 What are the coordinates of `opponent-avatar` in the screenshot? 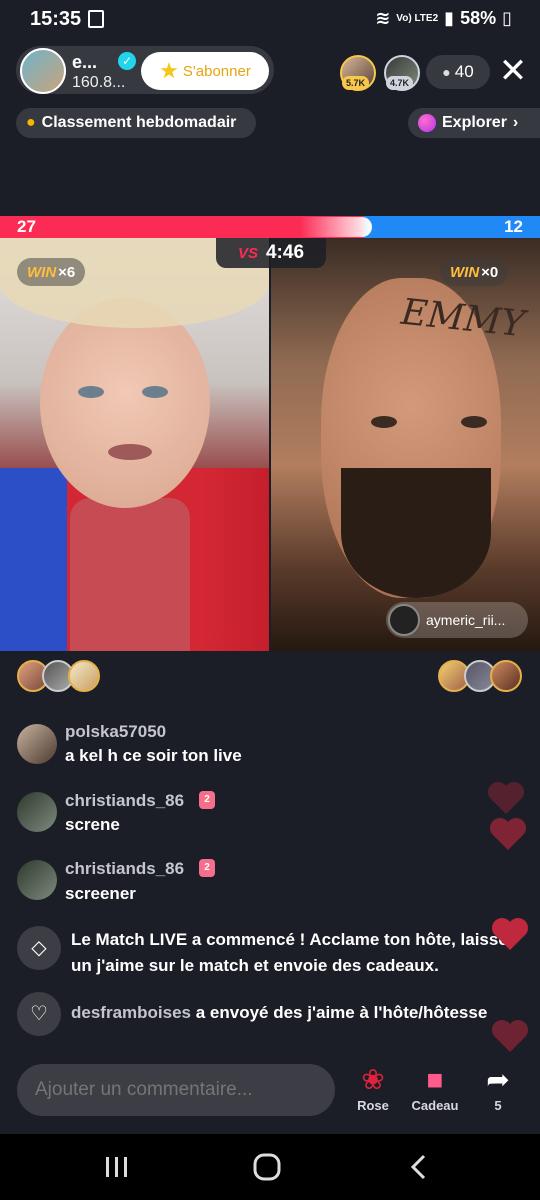 It's located at (404, 620).